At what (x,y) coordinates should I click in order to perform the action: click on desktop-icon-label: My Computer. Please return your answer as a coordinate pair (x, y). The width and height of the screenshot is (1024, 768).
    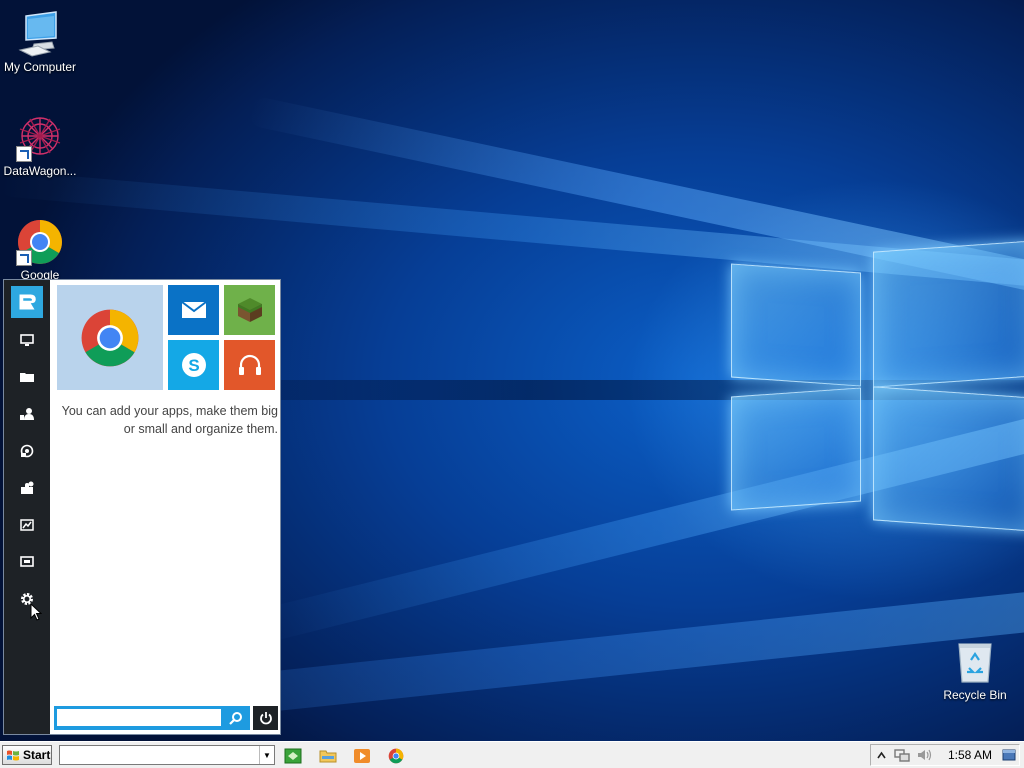
    Looking at the image, I should click on (40, 67).